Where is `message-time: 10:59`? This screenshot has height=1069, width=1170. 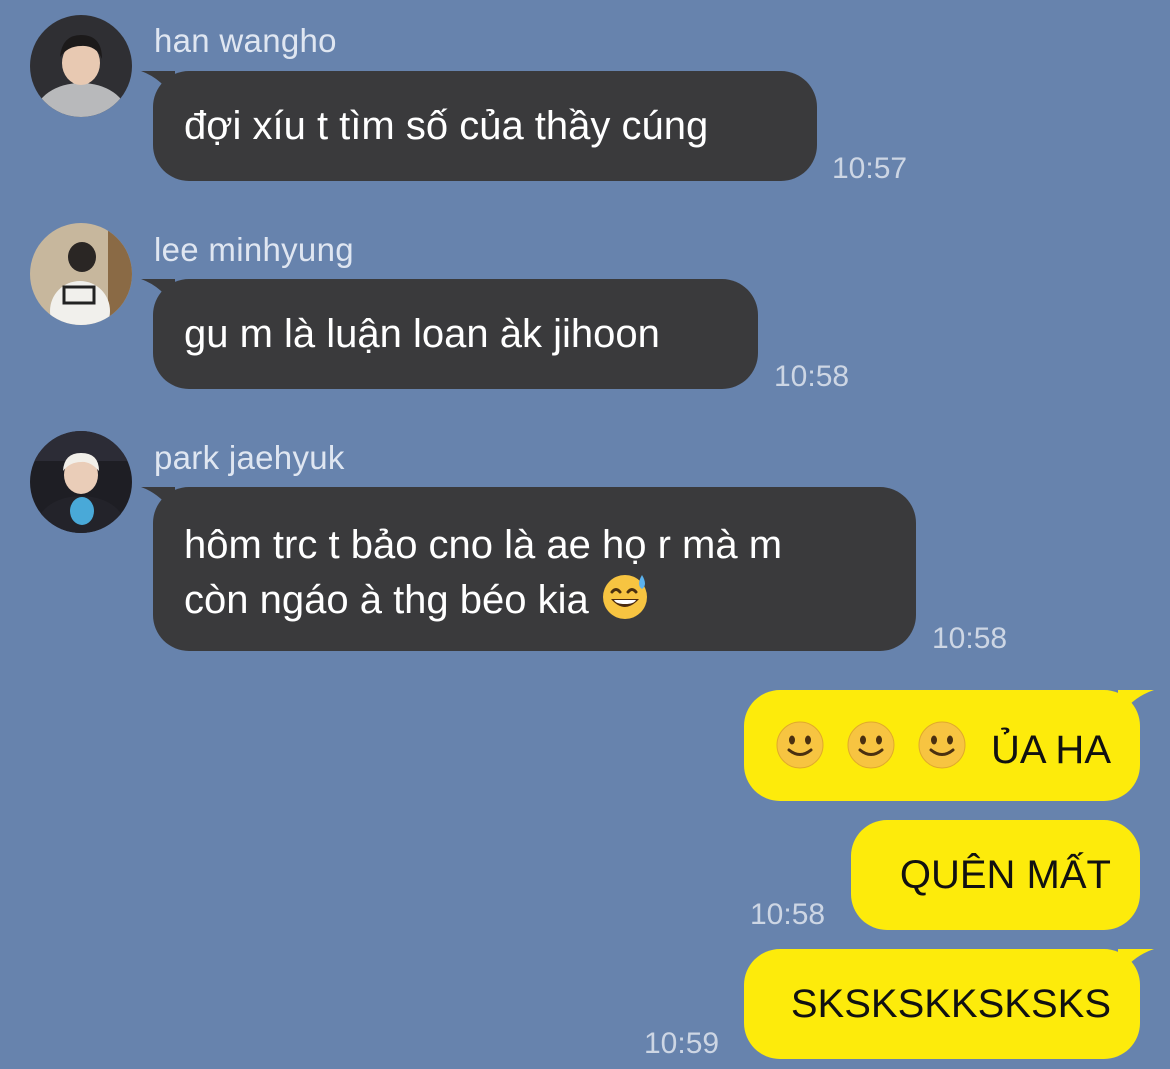 message-time: 10:59 is located at coordinates (682, 1043).